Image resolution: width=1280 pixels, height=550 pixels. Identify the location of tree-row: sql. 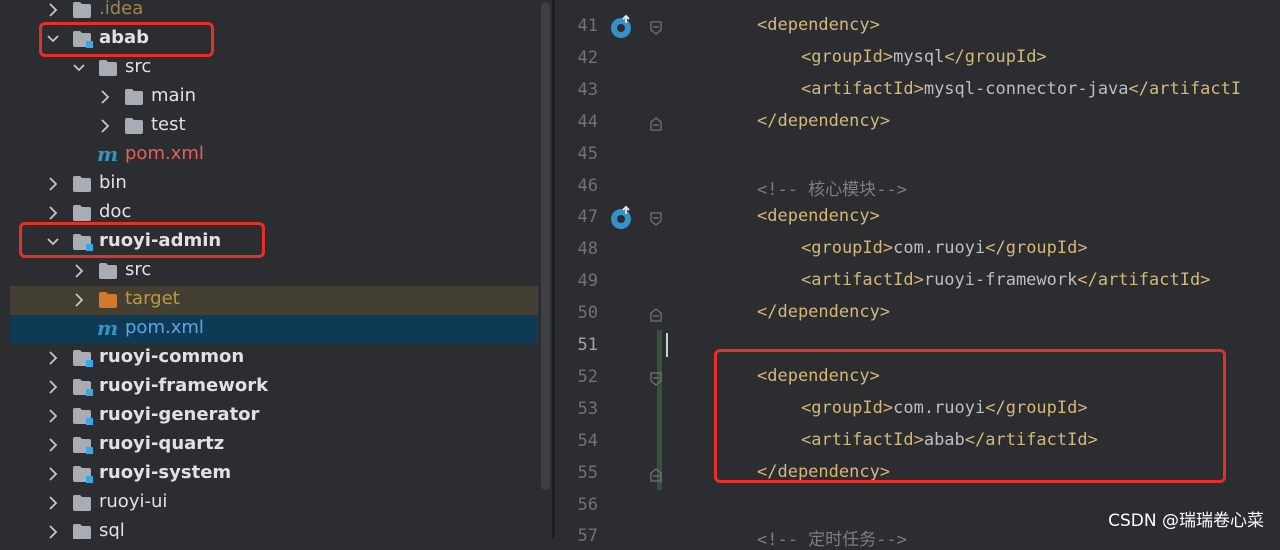
(274, 528).